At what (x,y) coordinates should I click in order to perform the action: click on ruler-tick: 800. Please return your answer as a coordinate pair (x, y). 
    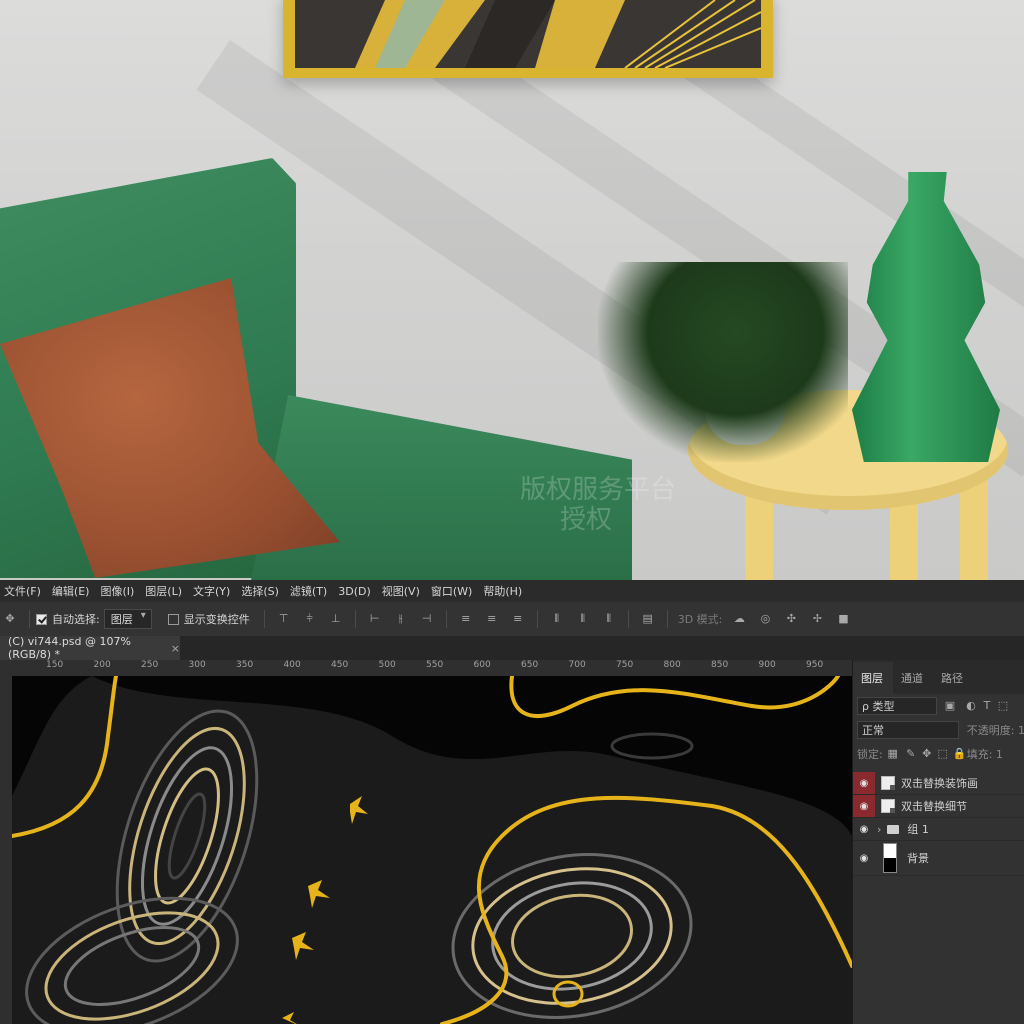
    Looking at the image, I should click on (672, 665).